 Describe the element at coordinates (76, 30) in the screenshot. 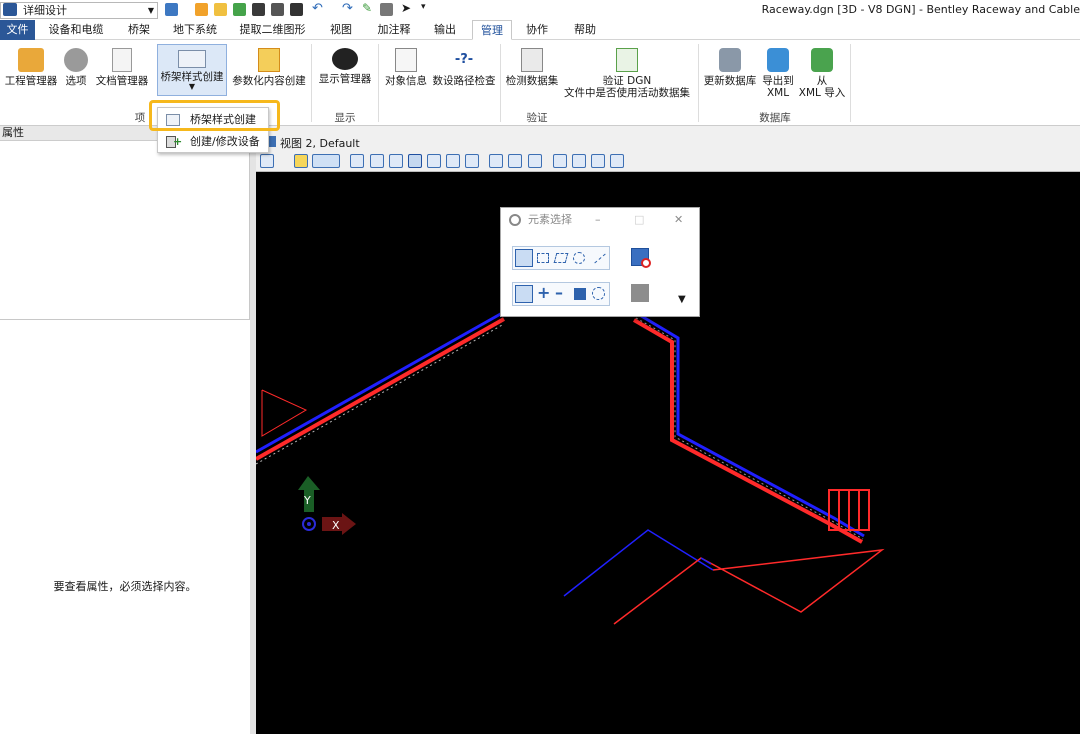

I see `tab-equipment-cable: 设备和电缆` at that location.